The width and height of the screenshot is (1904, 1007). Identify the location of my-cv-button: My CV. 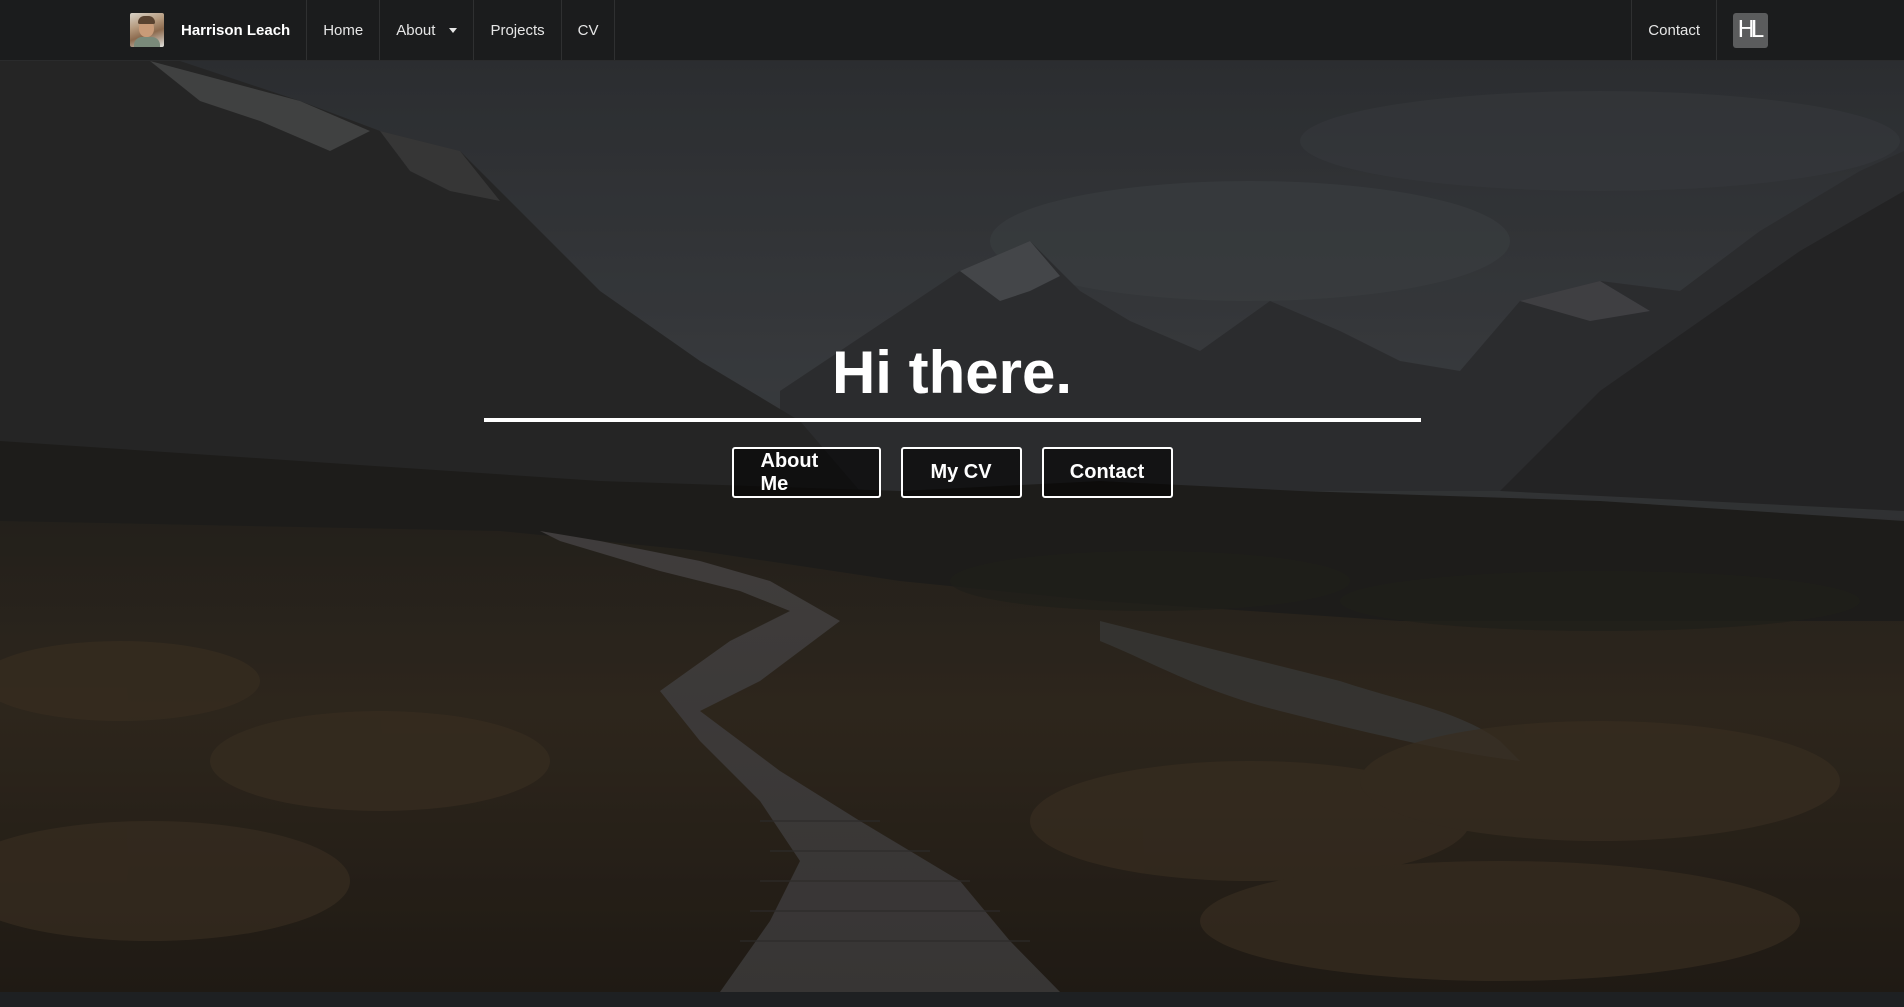
(961, 472).